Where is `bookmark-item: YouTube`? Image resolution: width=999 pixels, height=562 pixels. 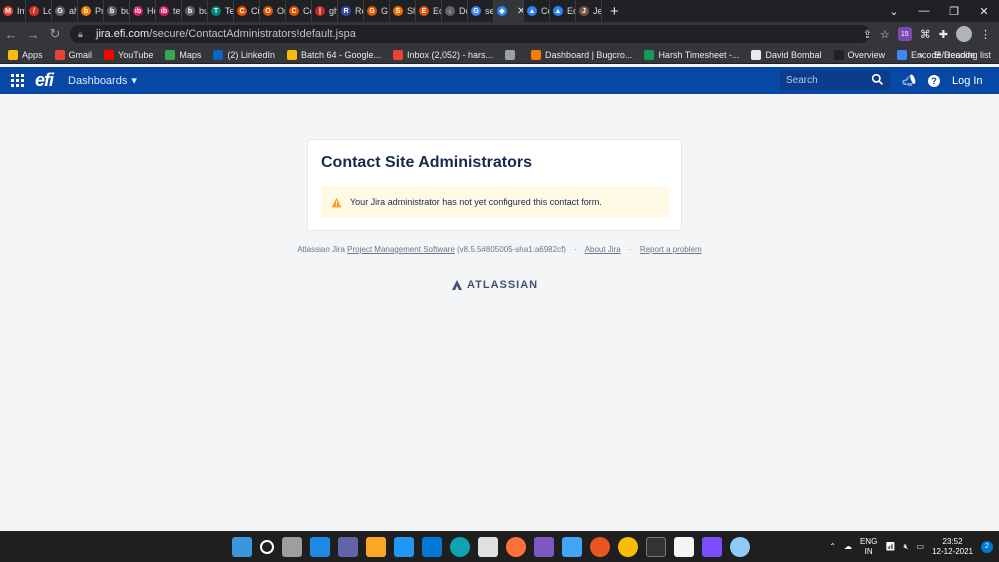
bookmark-item: YouTube is located at coordinates (128, 54).